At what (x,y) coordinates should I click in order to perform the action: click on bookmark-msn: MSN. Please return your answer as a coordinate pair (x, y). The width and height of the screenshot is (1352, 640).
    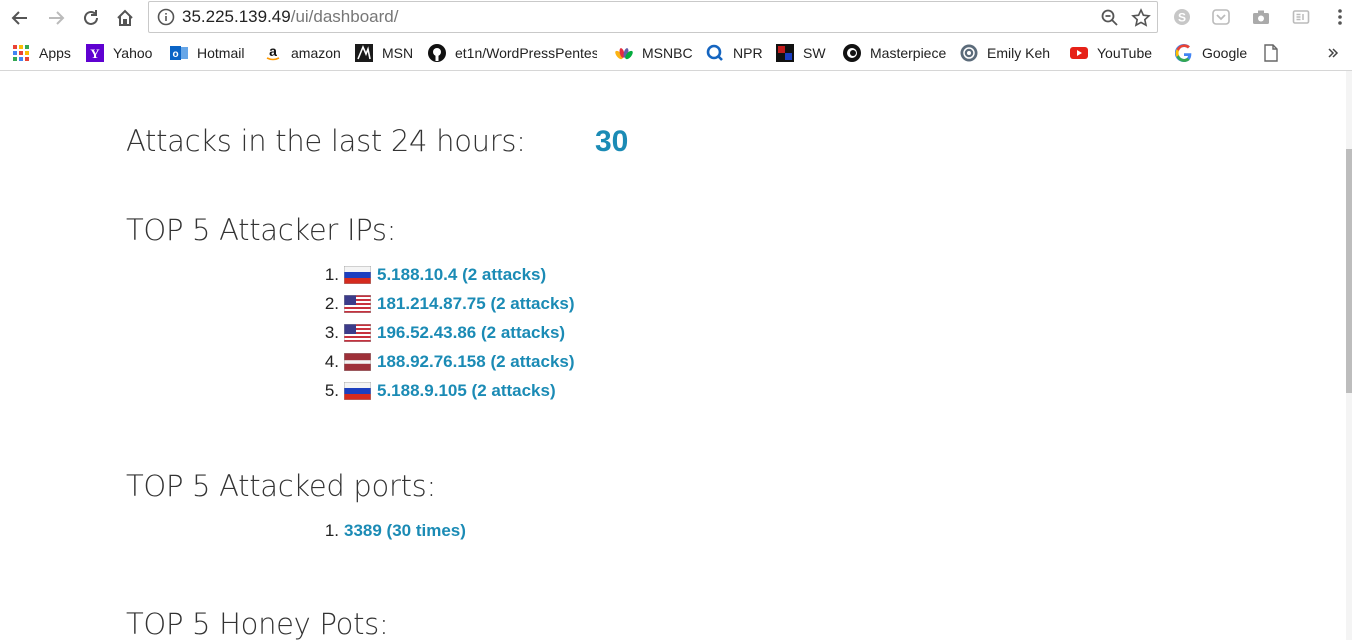
    Looking at the image, I should click on (384, 53).